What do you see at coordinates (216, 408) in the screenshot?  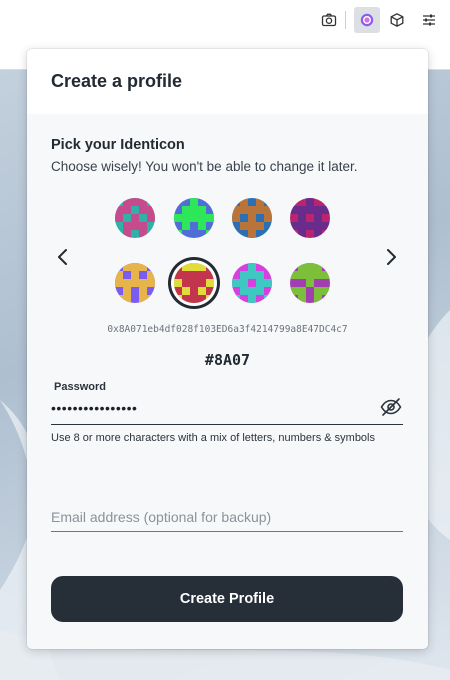 I see `password-field` at bounding box center [216, 408].